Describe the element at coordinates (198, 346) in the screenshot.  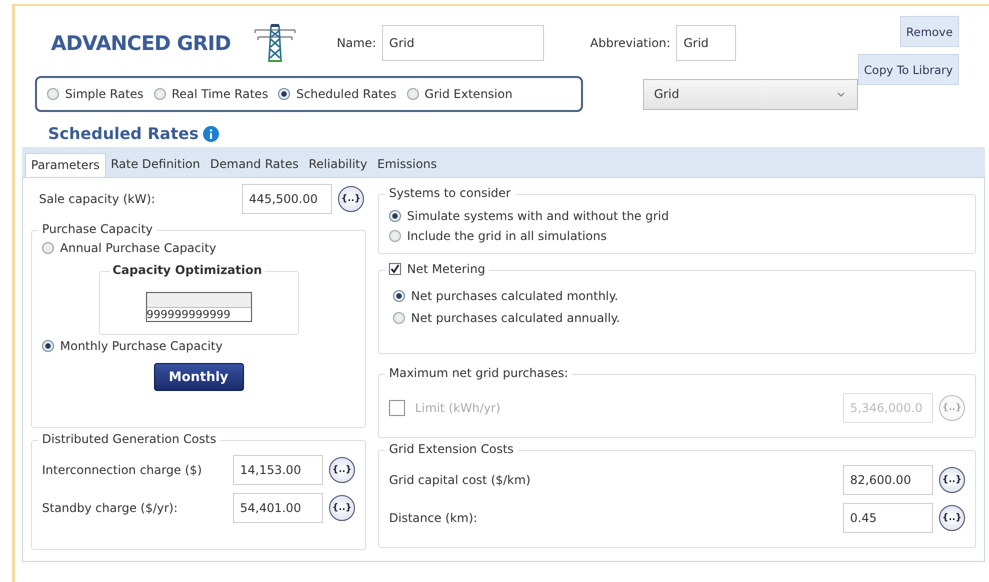
I see `purchase-capacity-radio: Monthly Purchase Capacity` at that location.